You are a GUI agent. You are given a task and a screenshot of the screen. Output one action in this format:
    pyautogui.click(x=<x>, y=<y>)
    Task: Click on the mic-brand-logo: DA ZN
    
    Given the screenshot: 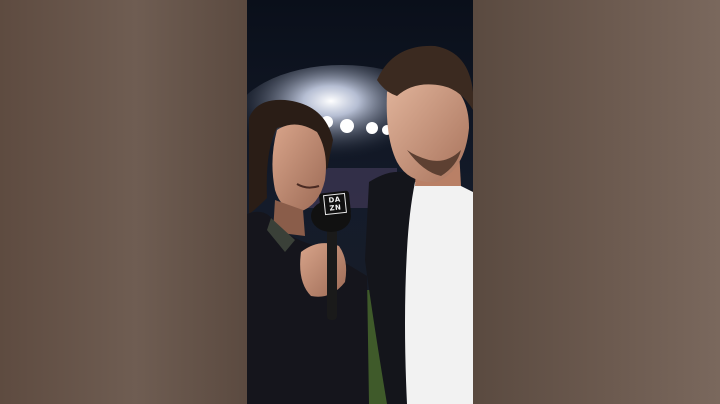 What is the action you would take?
    pyautogui.click(x=335, y=204)
    